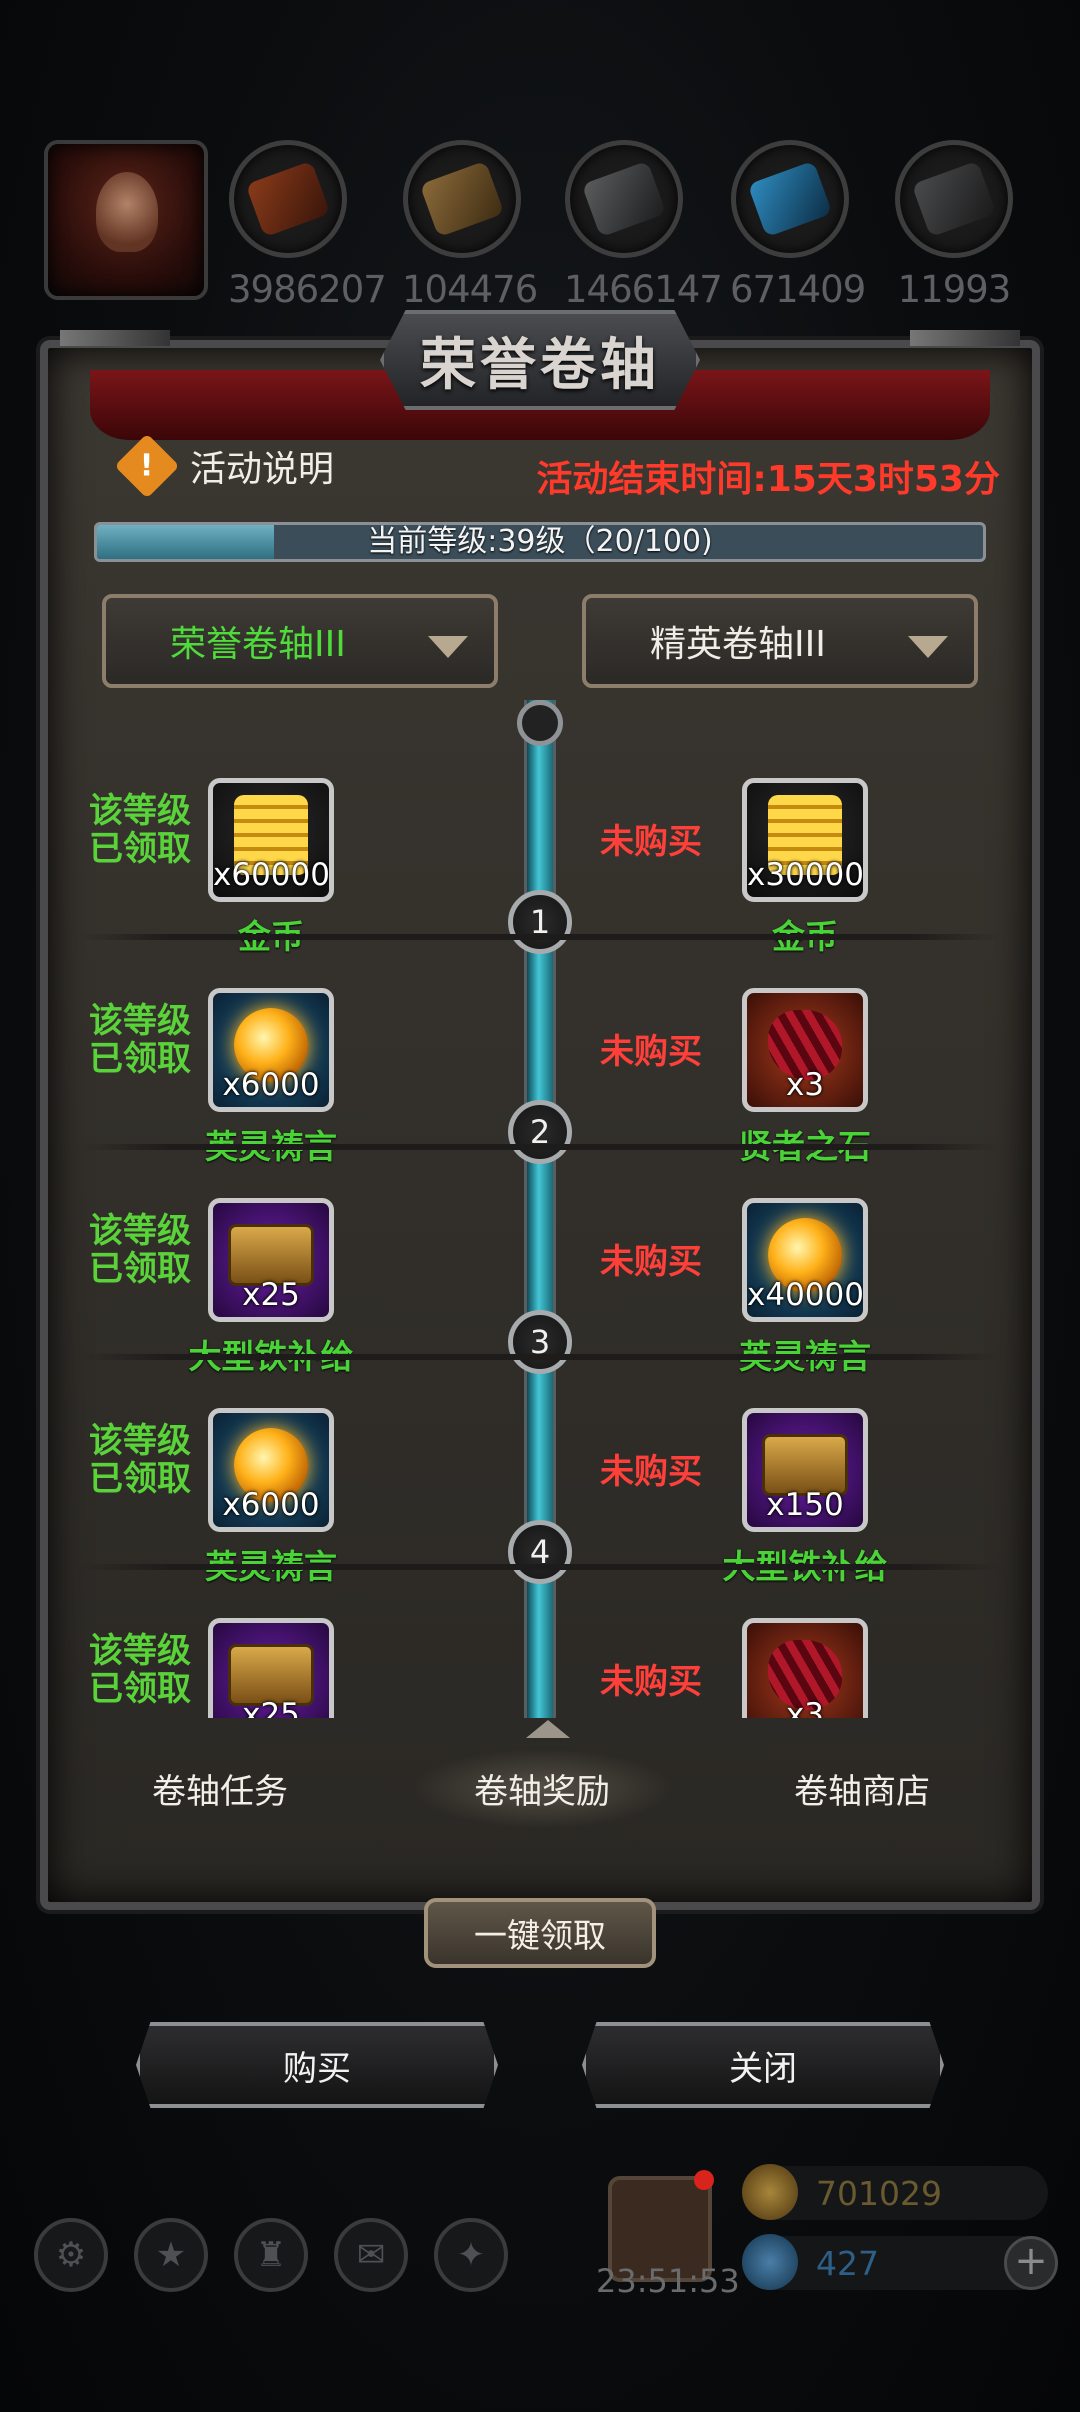 This screenshot has width=1080, height=2412. Describe the element at coordinates (470, 289) in the screenshot. I see `resource-count: 104476` at that location.